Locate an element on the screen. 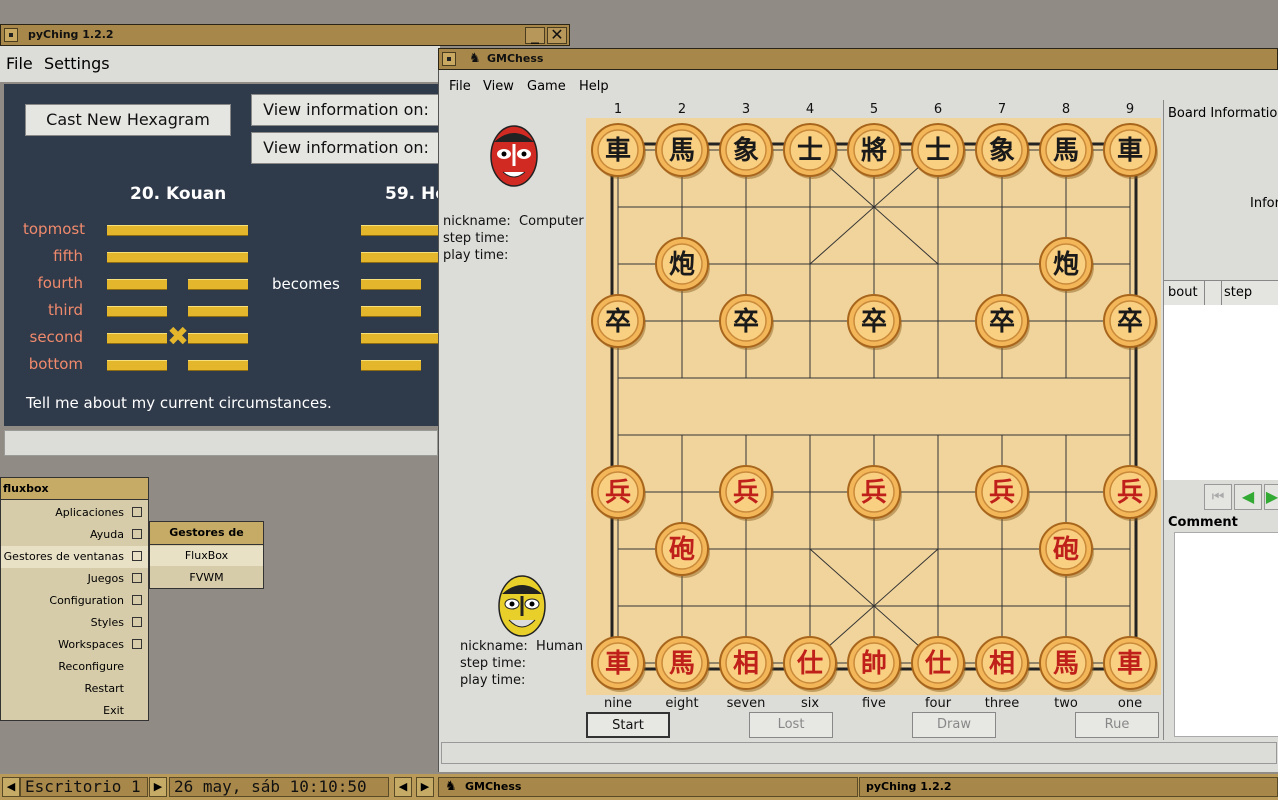 The width and height of the screenshot is (1278, 800). cast-new-hexagram-button: Cast New Hexagram is located at coordinates (128, 120).